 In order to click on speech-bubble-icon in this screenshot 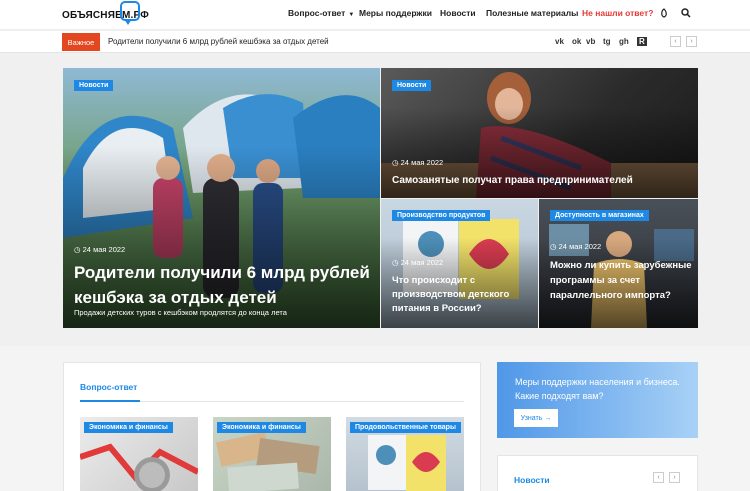, I will do `click(130, 13)`.